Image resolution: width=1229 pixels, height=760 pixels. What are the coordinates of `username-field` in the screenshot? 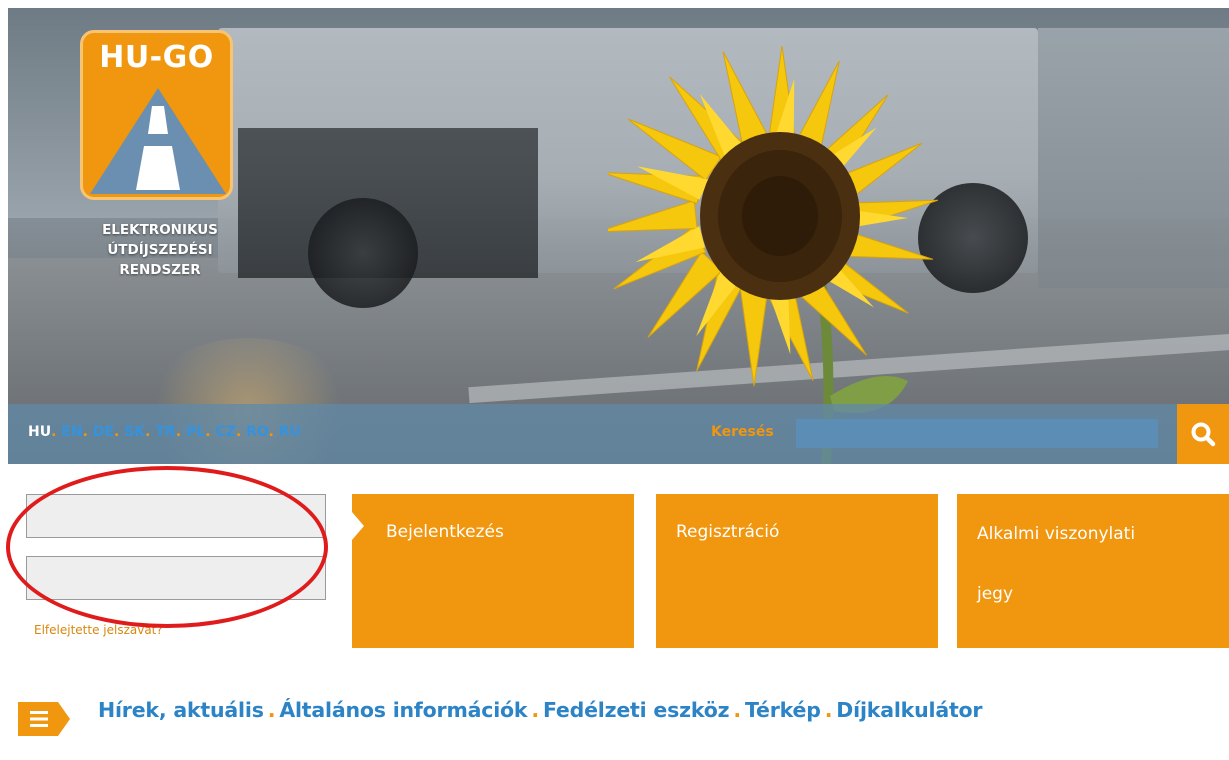 It's located at (176, 516).